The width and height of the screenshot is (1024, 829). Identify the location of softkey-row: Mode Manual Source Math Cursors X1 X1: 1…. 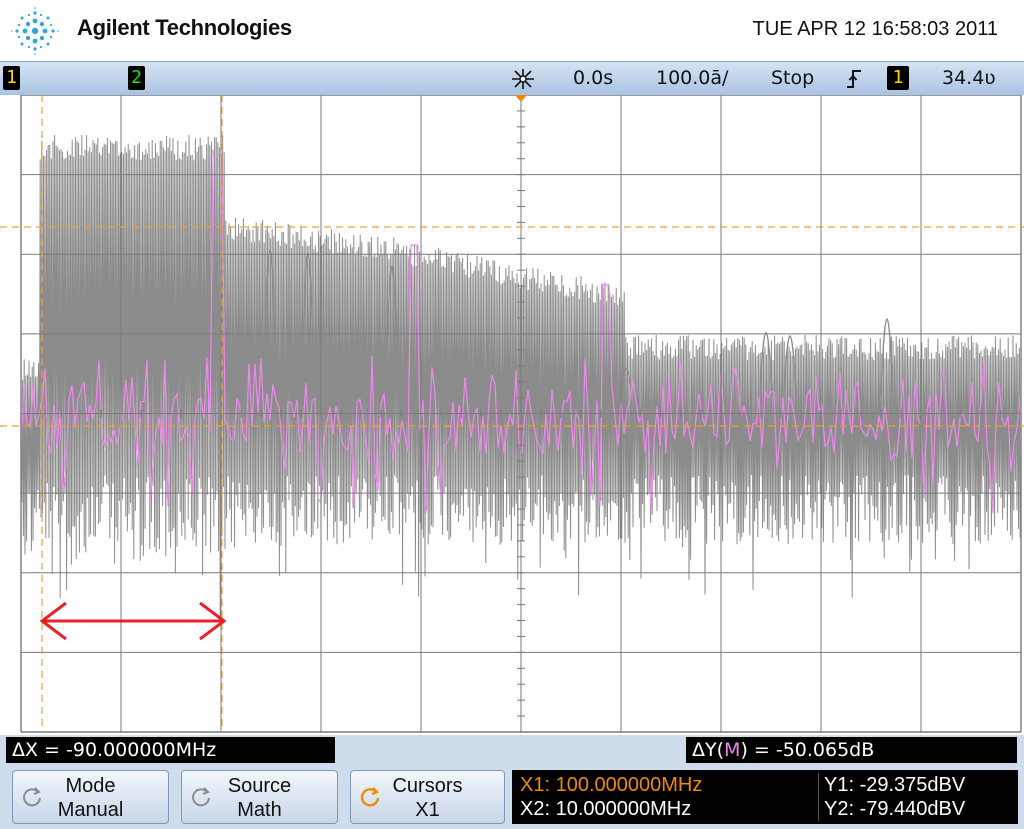
(512, 798).